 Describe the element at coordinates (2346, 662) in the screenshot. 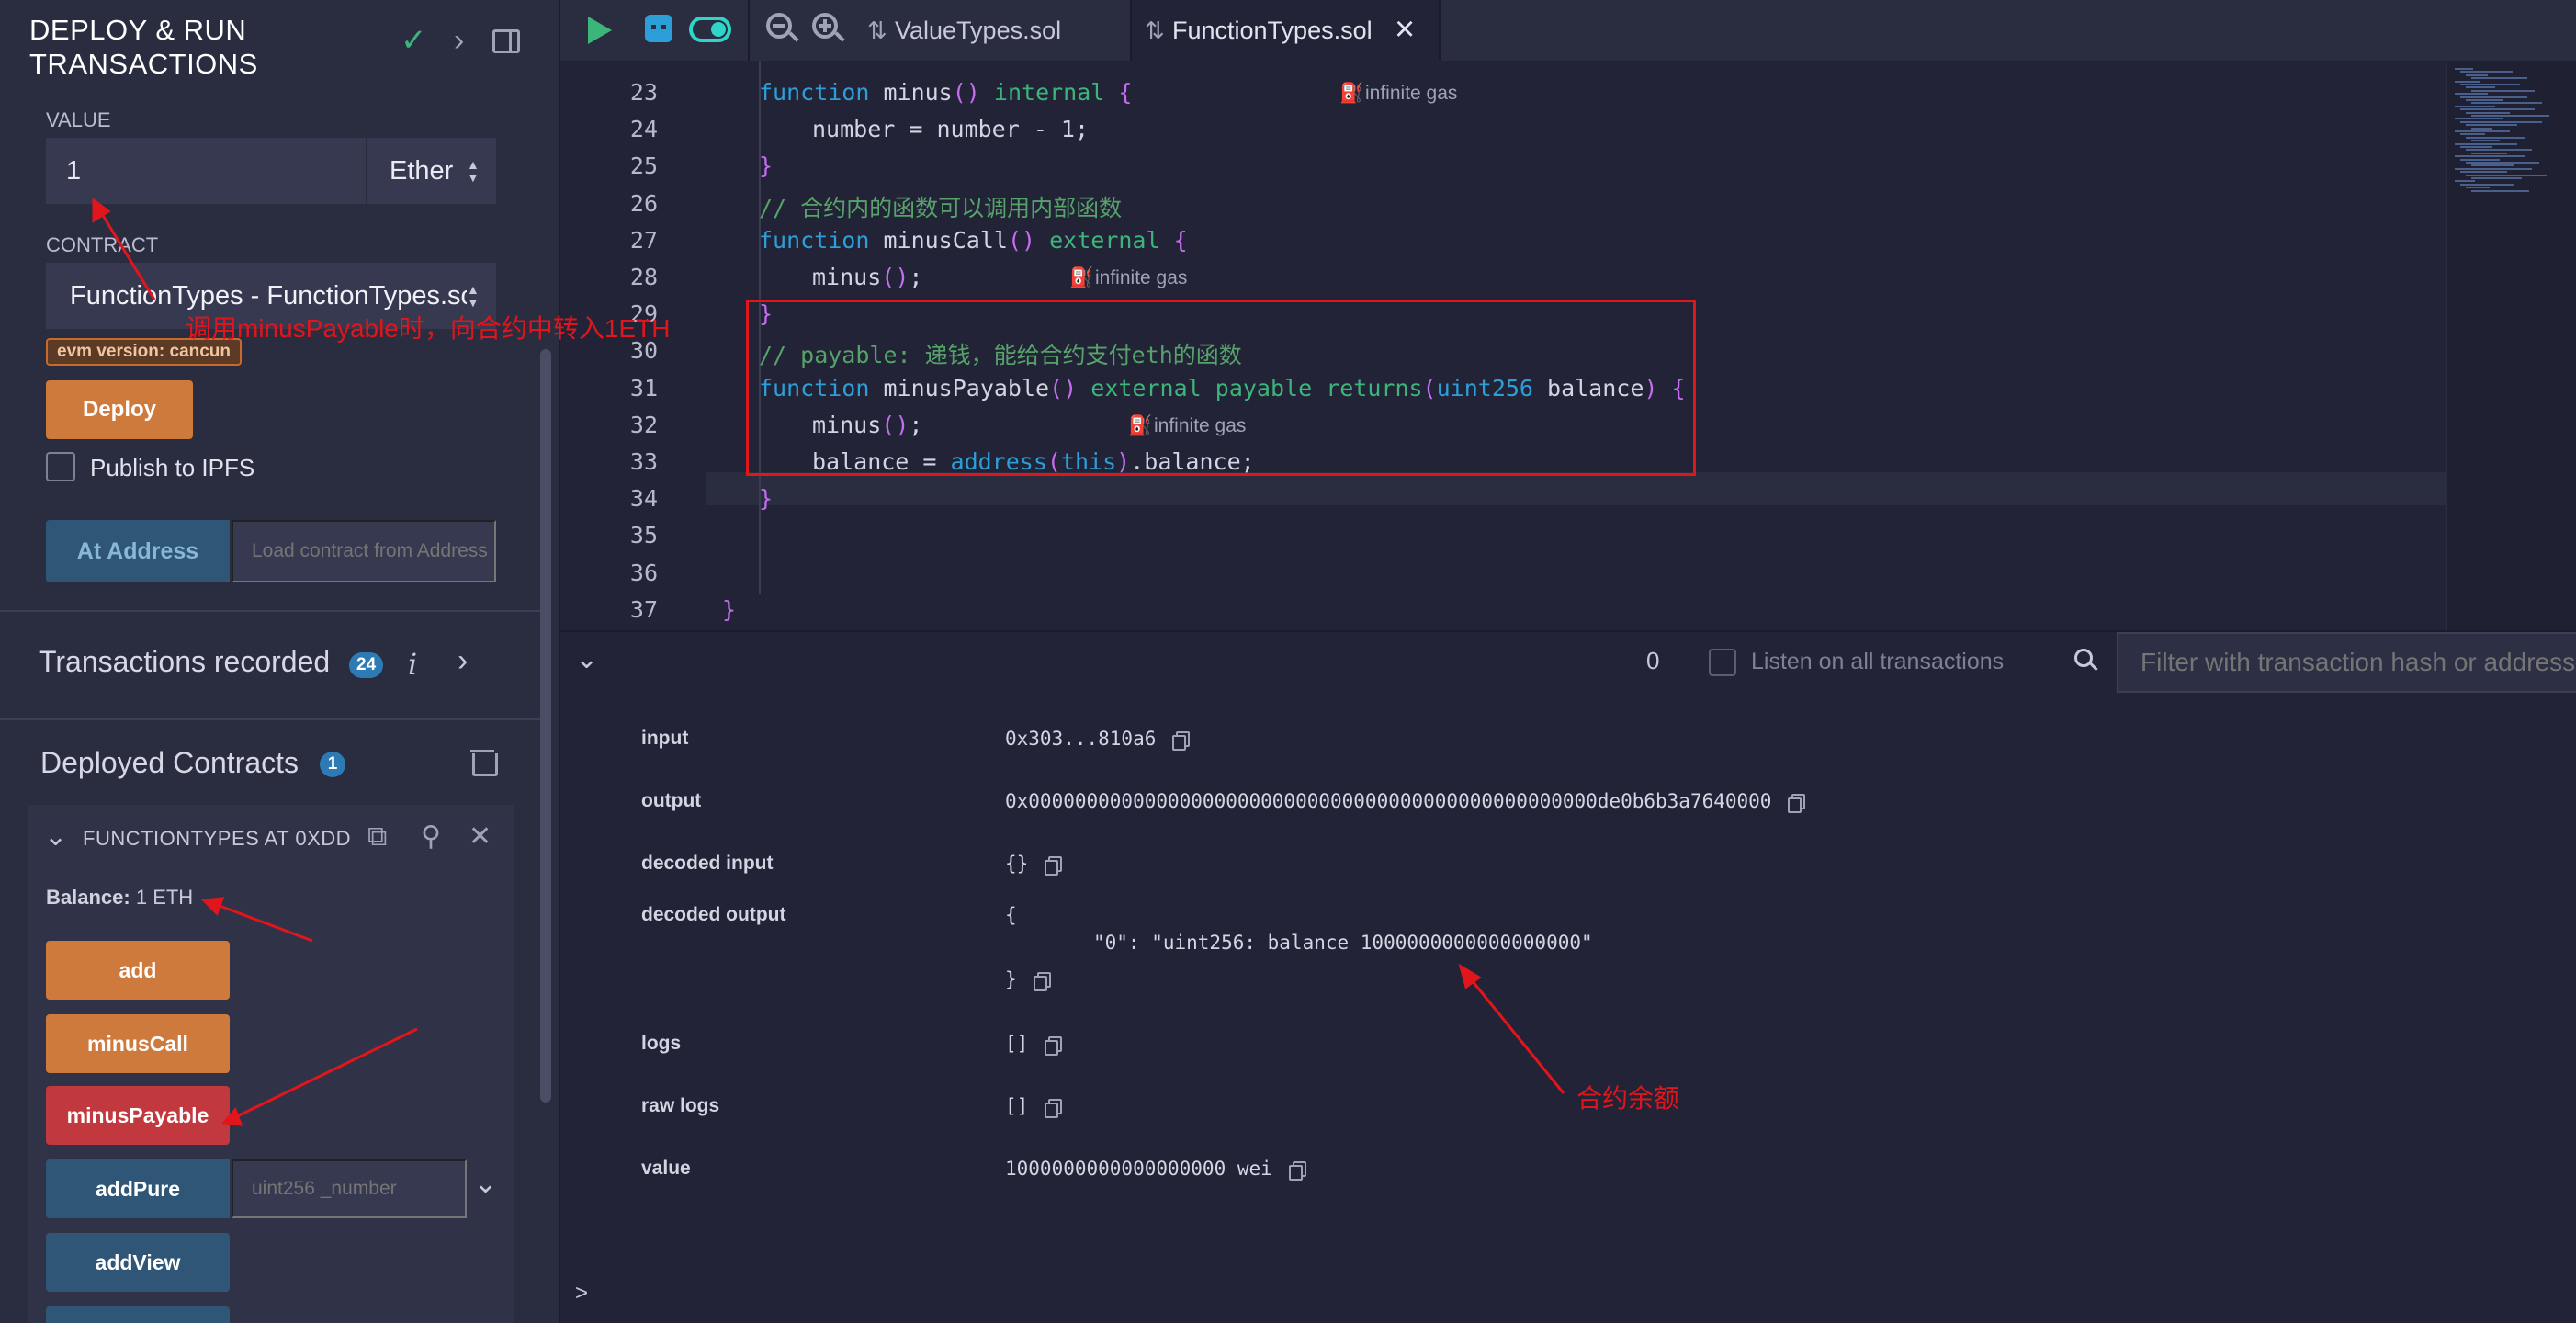

I see `transaction-filter-input` at that location.